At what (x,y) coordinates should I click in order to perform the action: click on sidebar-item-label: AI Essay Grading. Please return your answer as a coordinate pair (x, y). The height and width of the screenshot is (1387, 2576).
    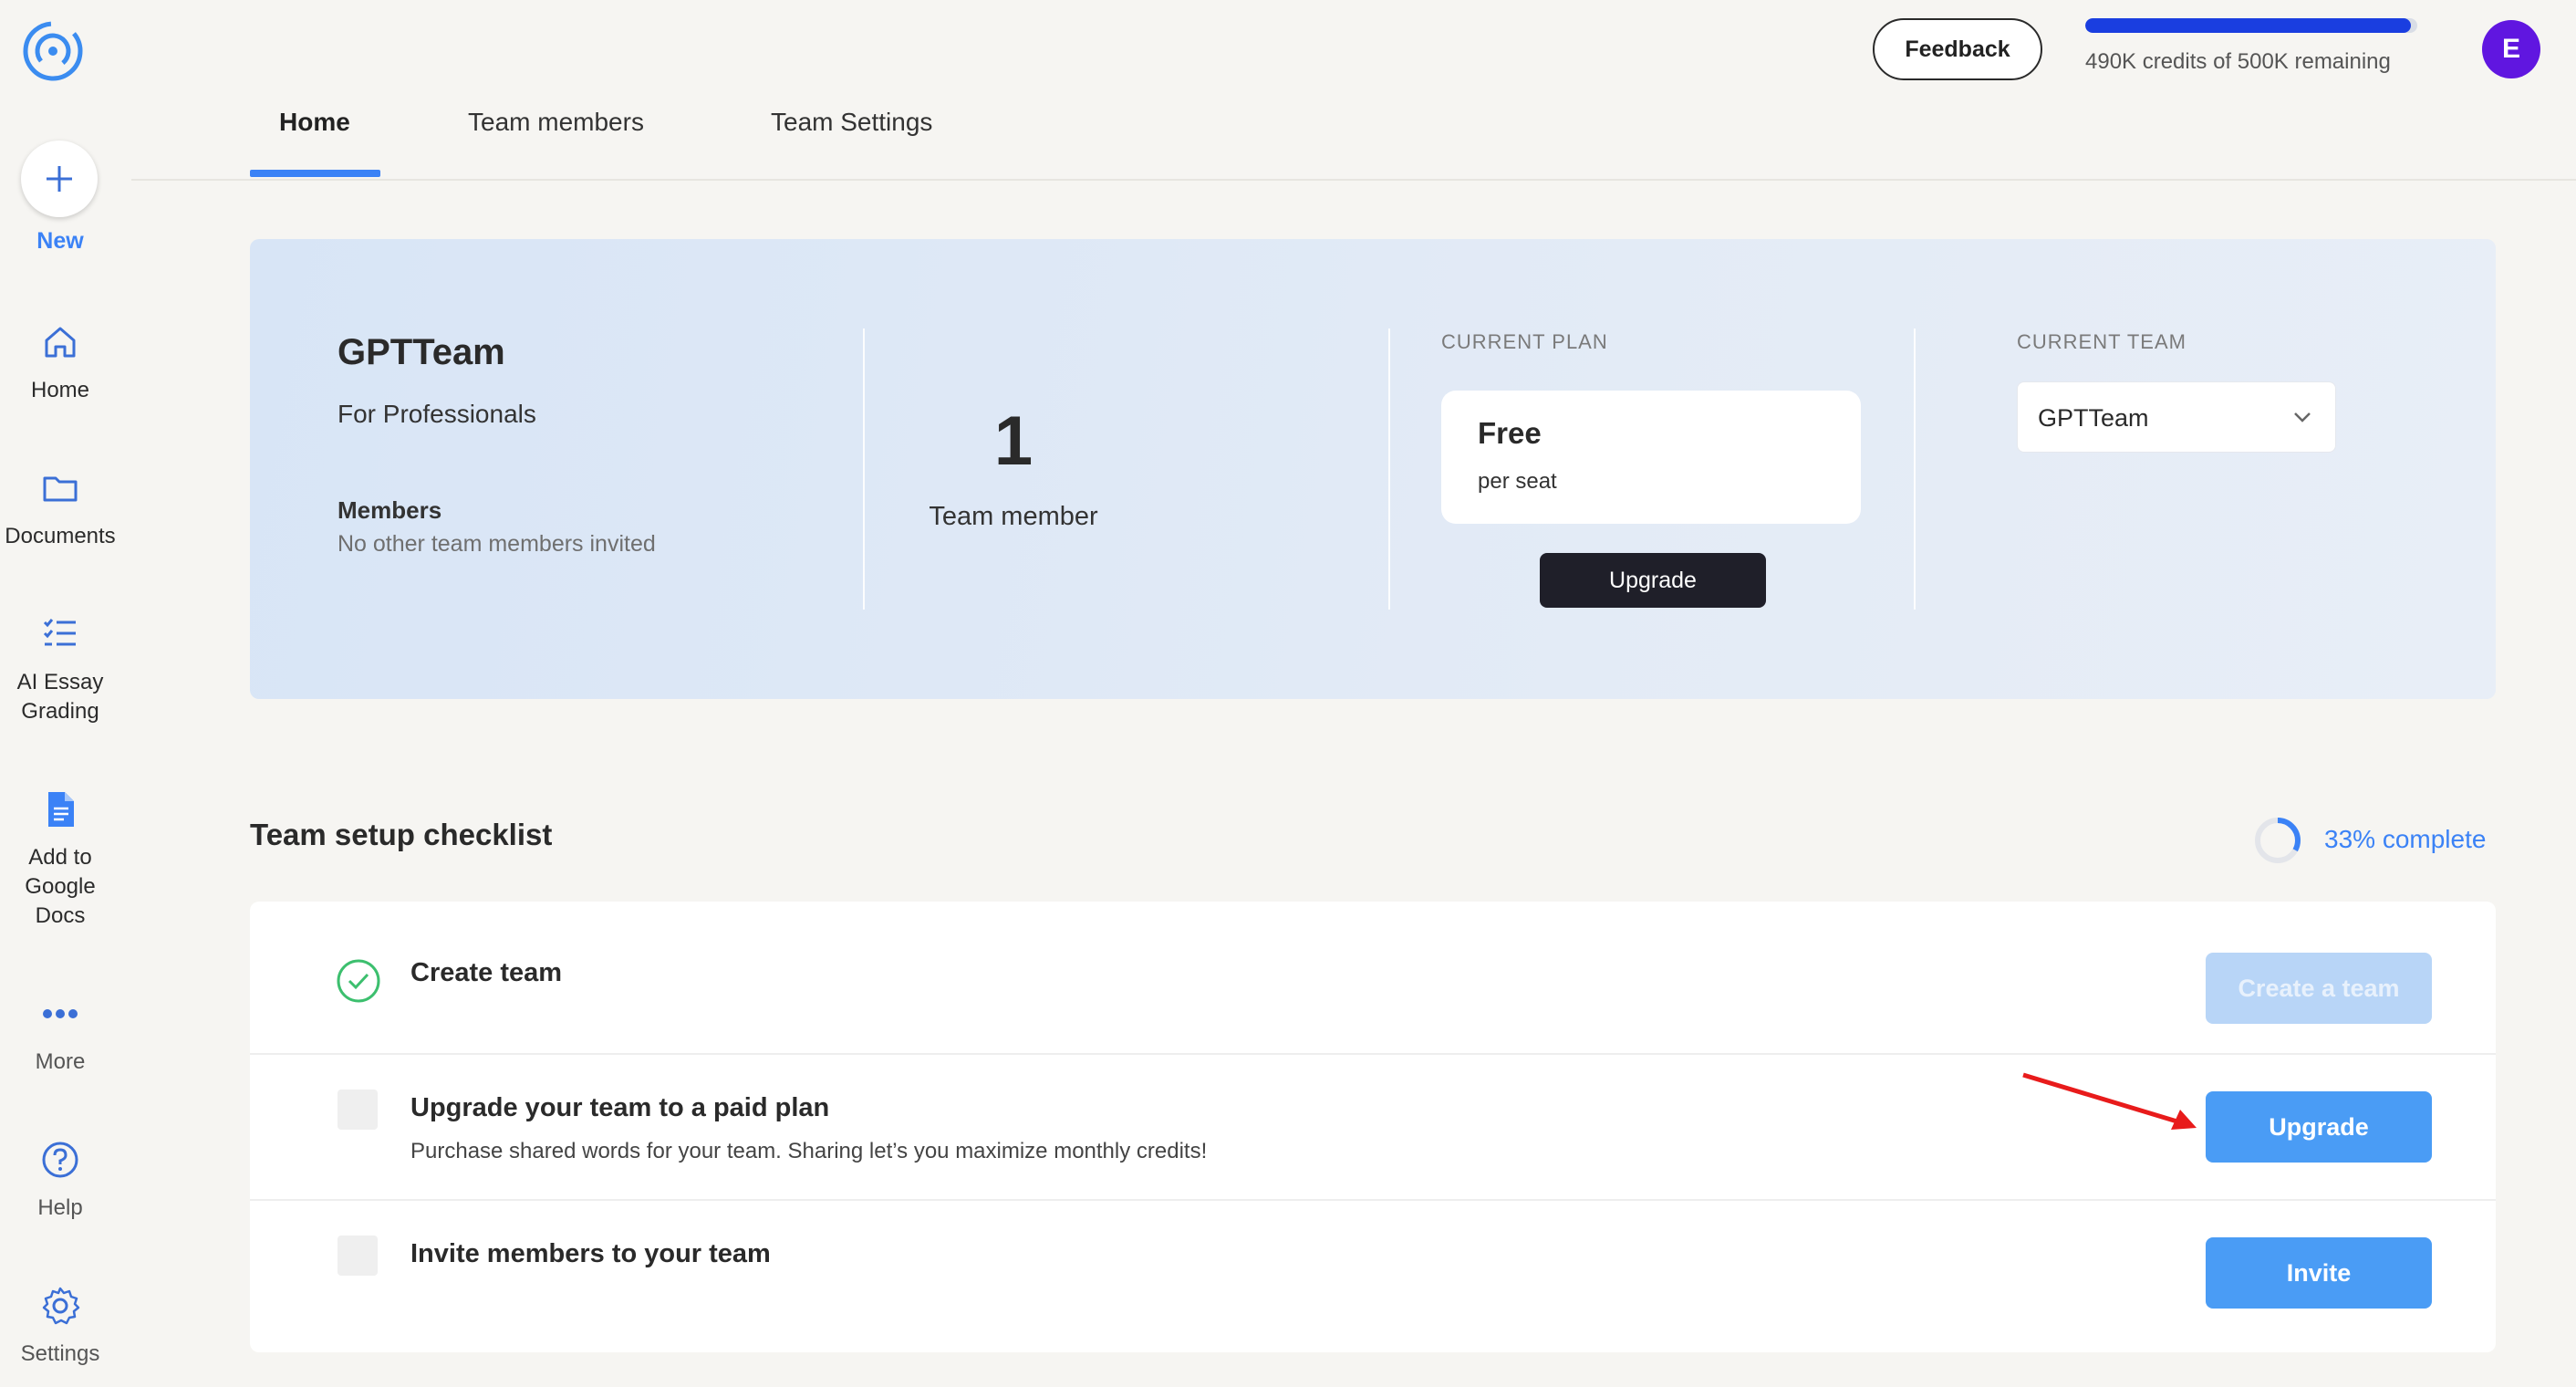
    Looking at the image, I should click on (60, 697).